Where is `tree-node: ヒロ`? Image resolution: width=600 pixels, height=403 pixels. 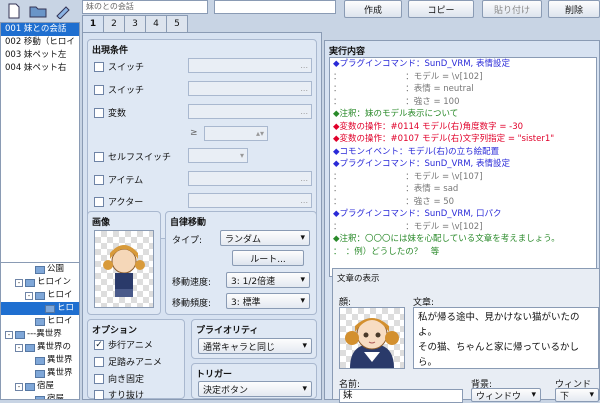
tree-node: ヒロ is located at coordinates (40, 308).